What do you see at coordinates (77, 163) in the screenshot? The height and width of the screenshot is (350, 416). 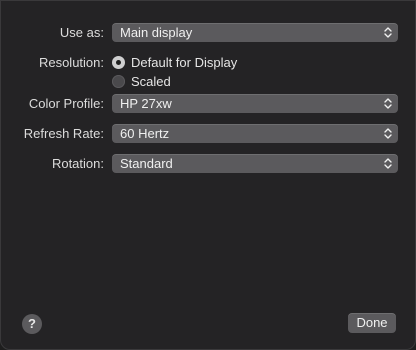 I see `rotation-label: Rotation:` at bounding box center [77, 163].